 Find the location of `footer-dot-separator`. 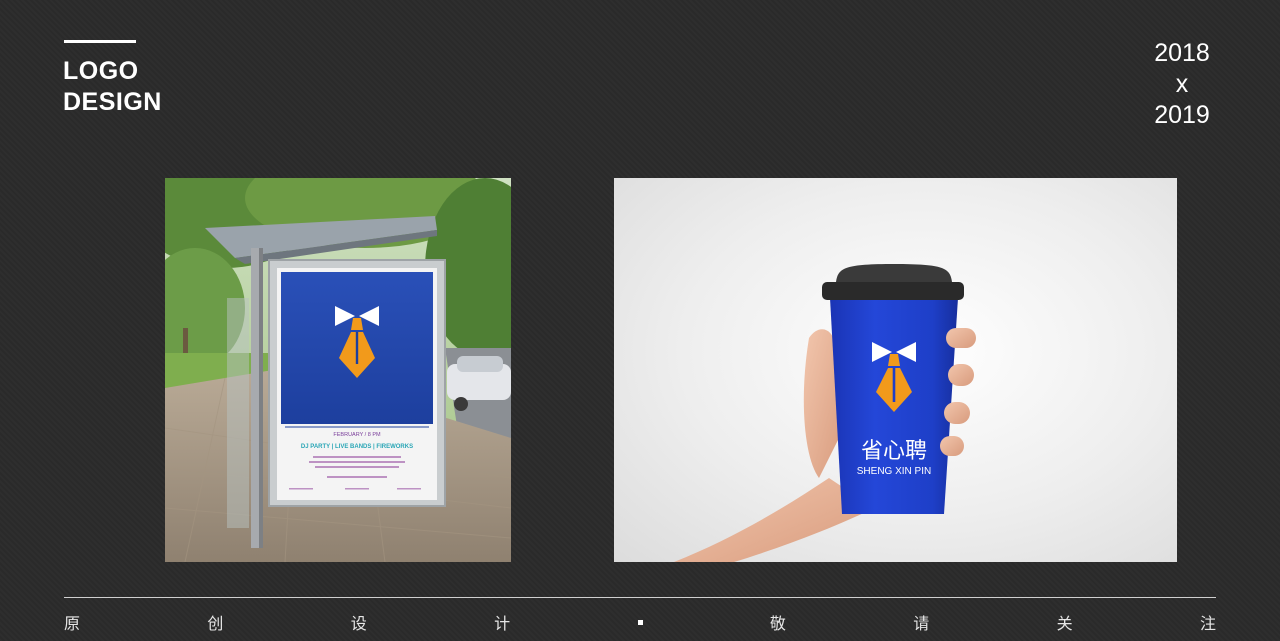

footer-dot-separator is located at coordinates (640, 622).